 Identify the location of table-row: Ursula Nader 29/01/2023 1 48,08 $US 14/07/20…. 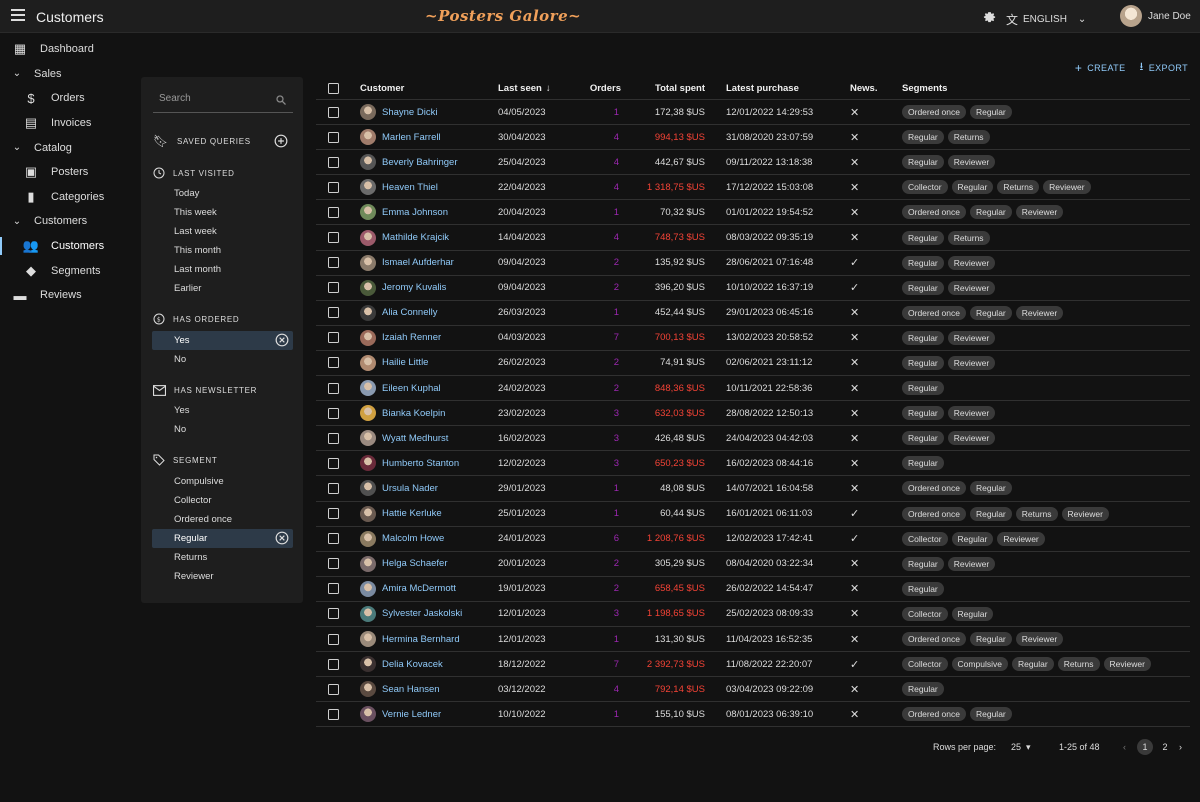
(753, 489).